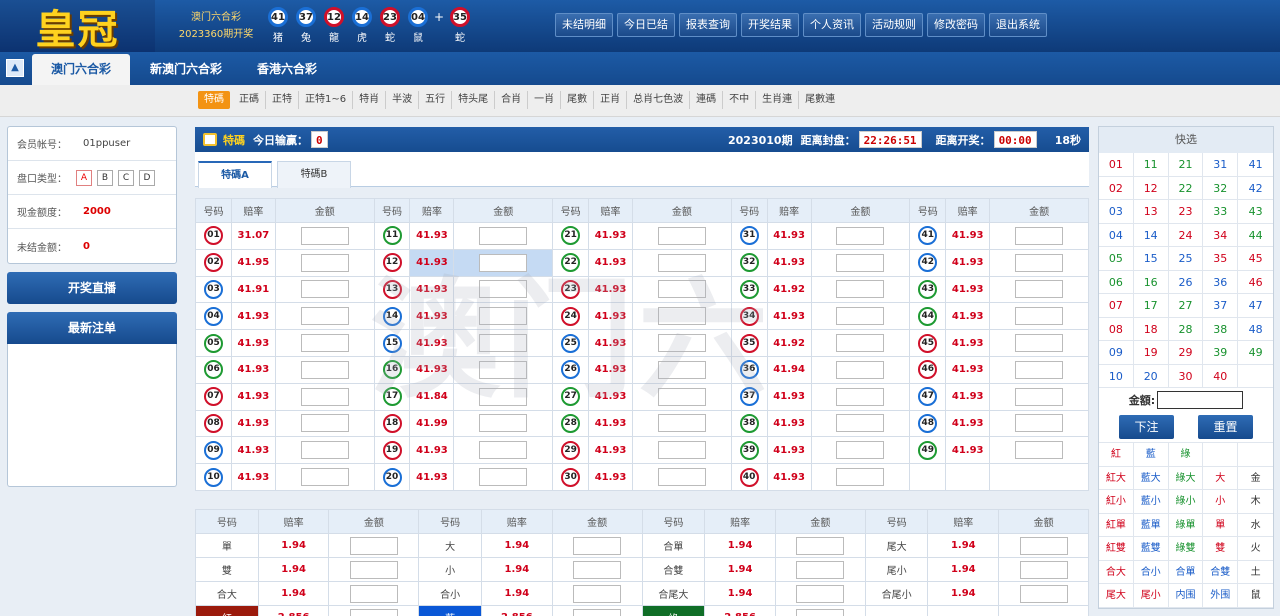 This screenshot has width=1280, height=616. What do you see at coordinates (512, 100) in the screenshot?
I see `bet-type-tab: 合肖` at bounding box center [512, 100].